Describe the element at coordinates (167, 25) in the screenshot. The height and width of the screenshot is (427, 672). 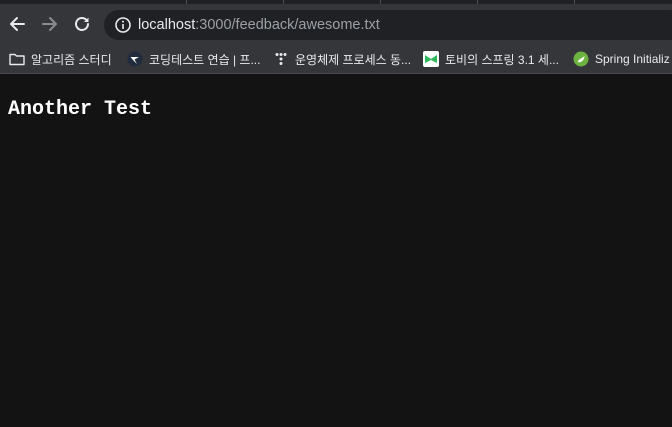
I see `url-host: localhost` at that location.